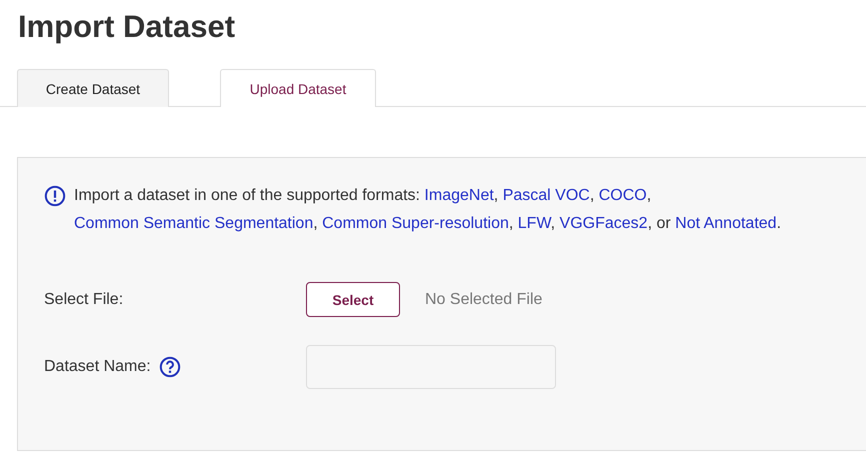 The width and height of the screenshot is (866, 465). I want to click on format-link: COCO, so click(622, 195).